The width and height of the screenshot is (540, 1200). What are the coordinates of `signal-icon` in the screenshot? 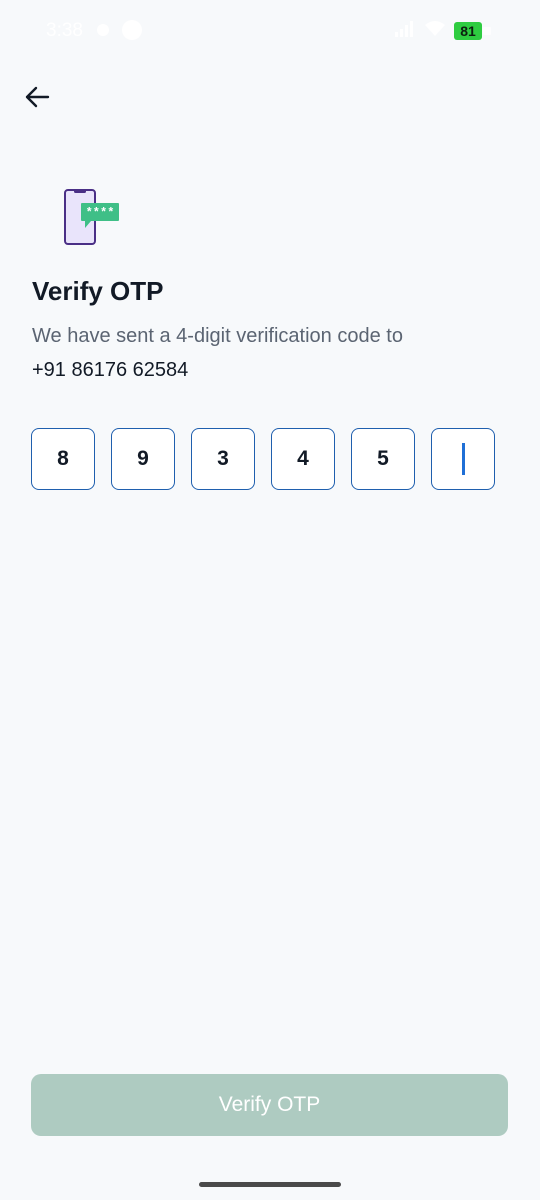 It's located at (404, 29).